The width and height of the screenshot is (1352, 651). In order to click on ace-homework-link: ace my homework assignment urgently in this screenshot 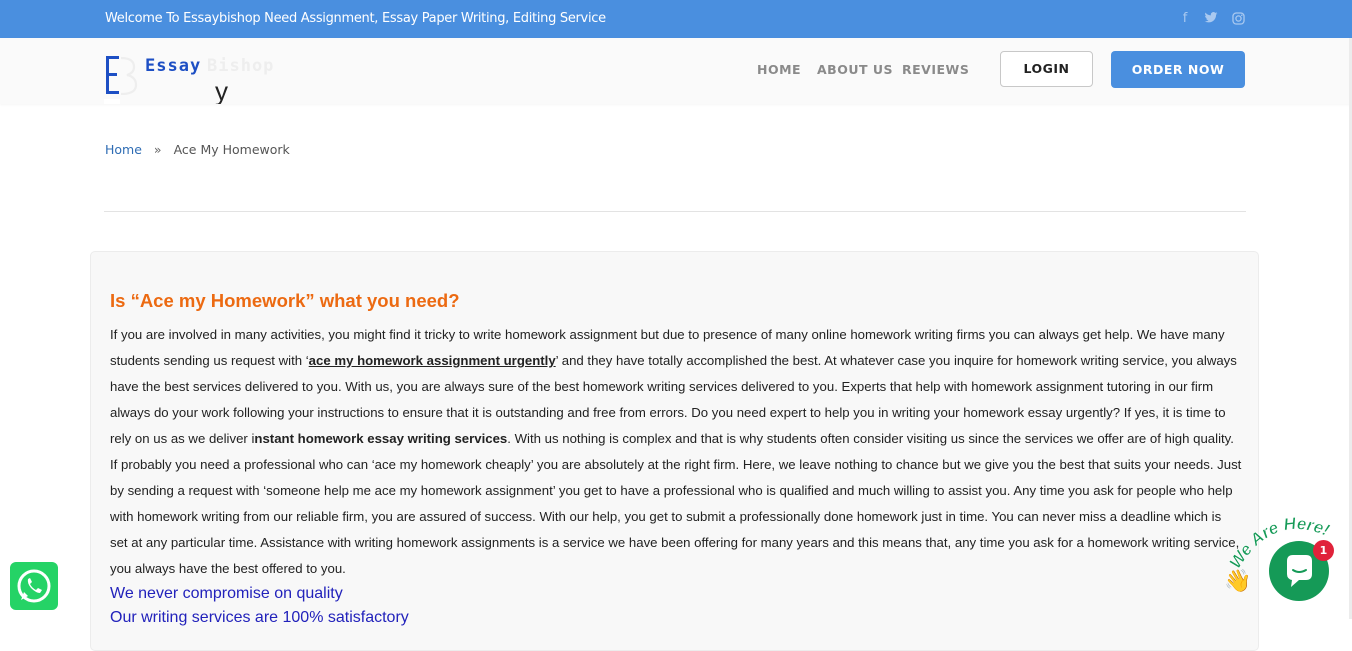, I will do `click(432, 360)`.